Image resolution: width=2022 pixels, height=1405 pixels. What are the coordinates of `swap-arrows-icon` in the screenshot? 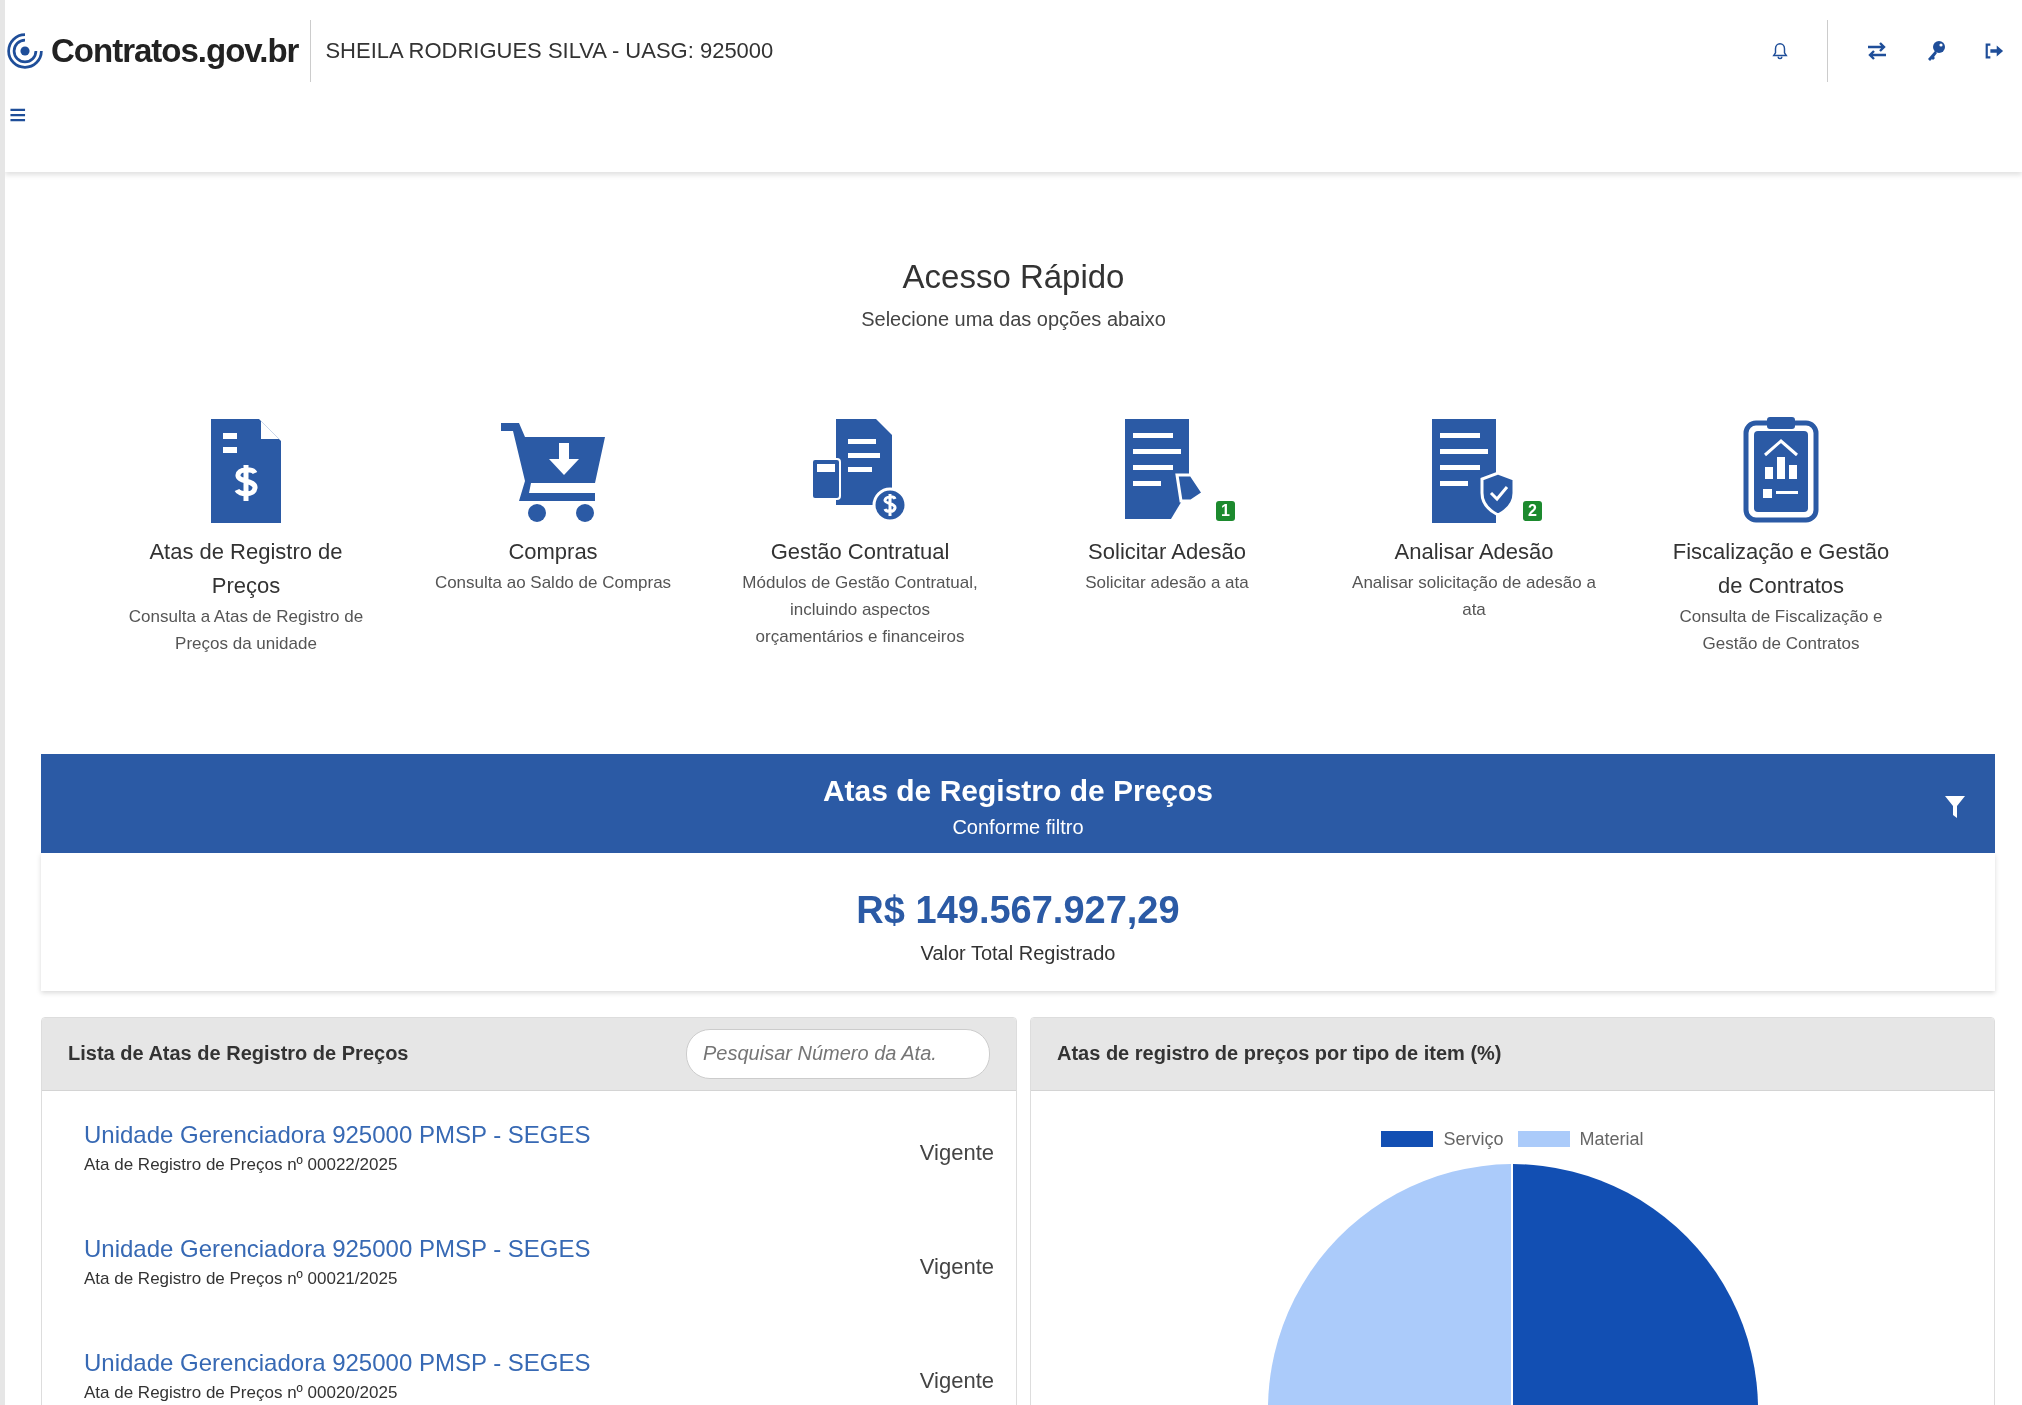 It's located at (1877, 51).